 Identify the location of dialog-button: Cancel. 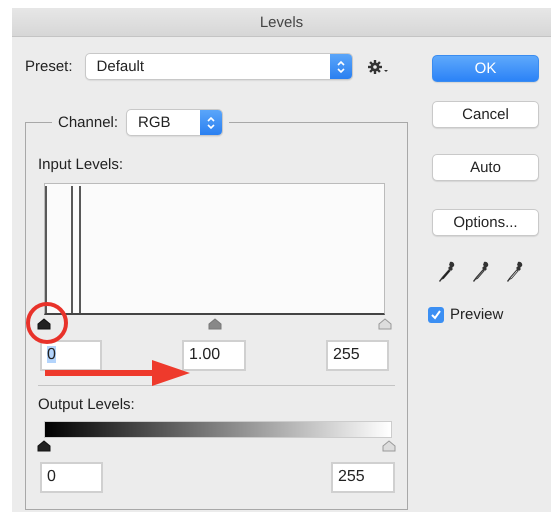
(485, 114).